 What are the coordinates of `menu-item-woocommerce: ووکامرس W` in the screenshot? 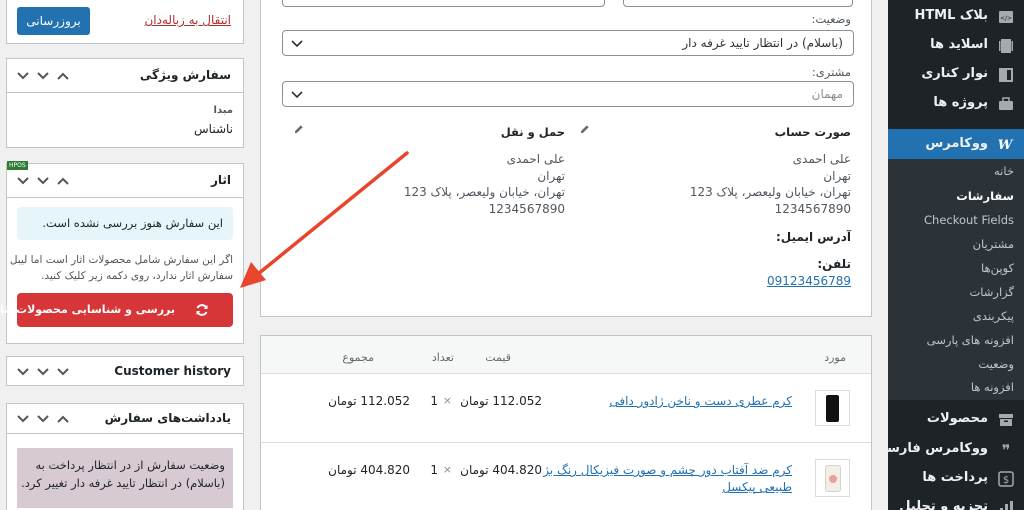 It's located at (956, 144).